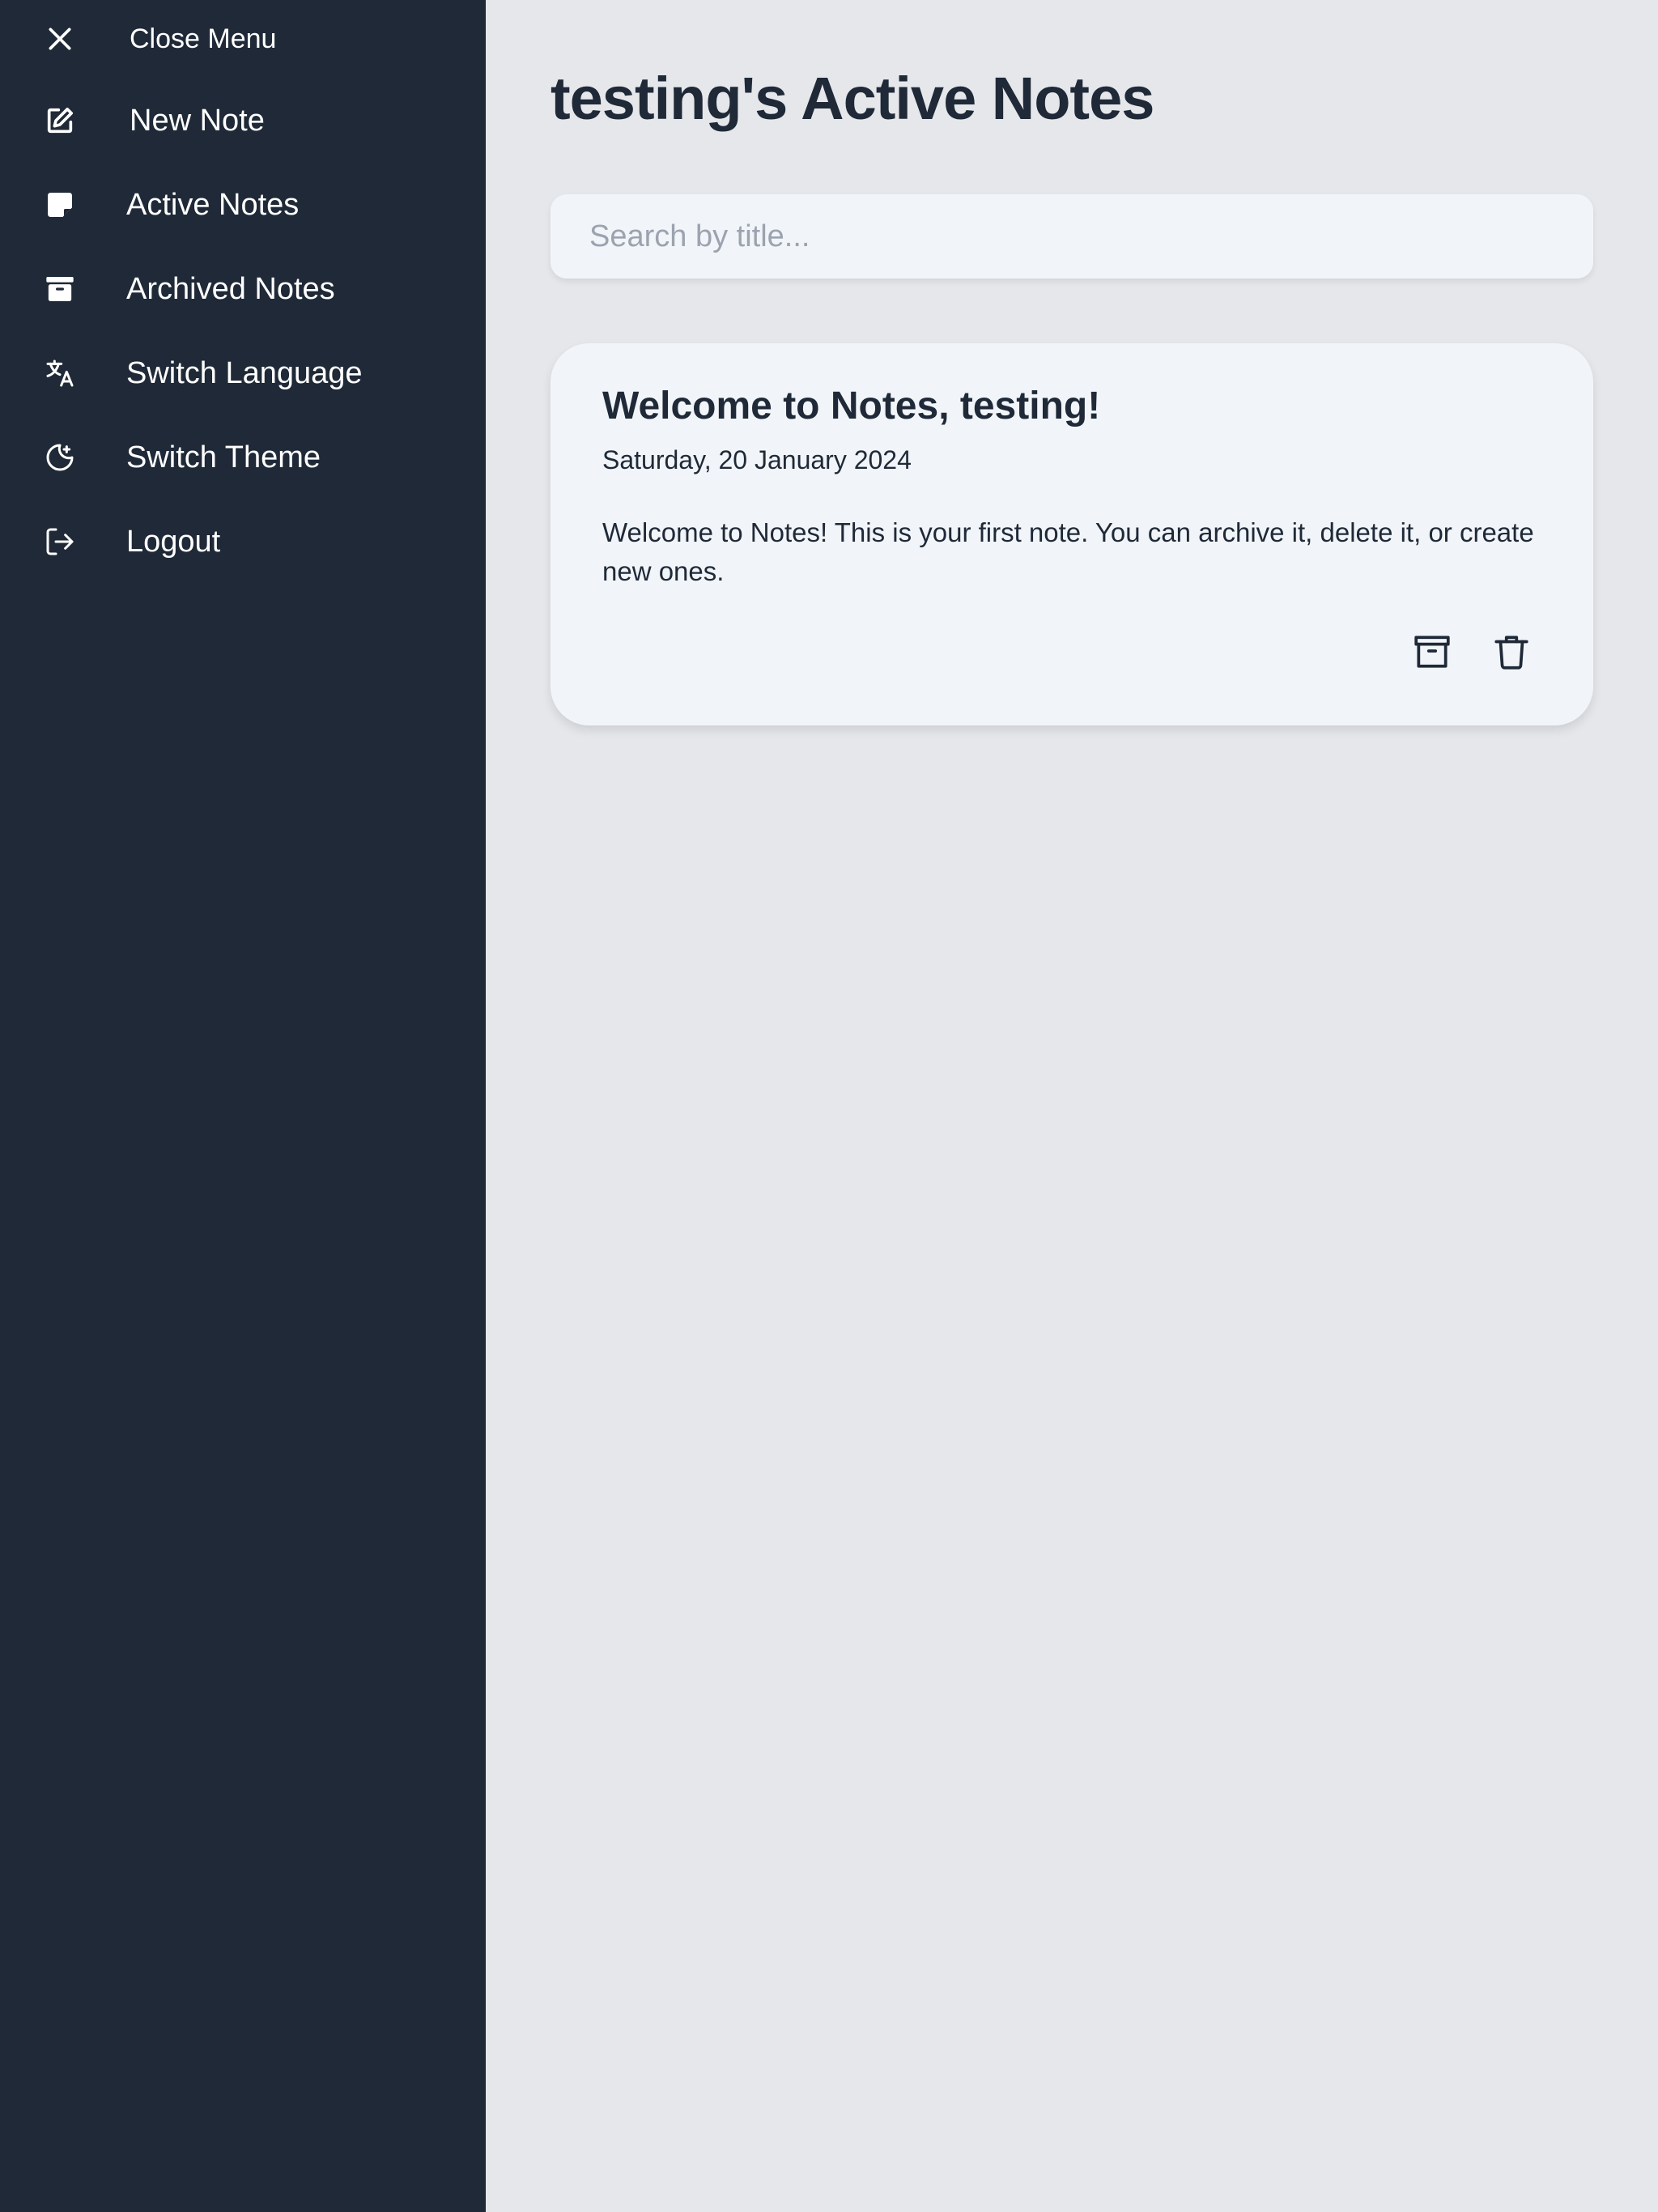  What do you see at coordinates (230, 289) in the screenshot?
I see `archived-notes-label: Archived Notes` at bounding box center [230, 289].